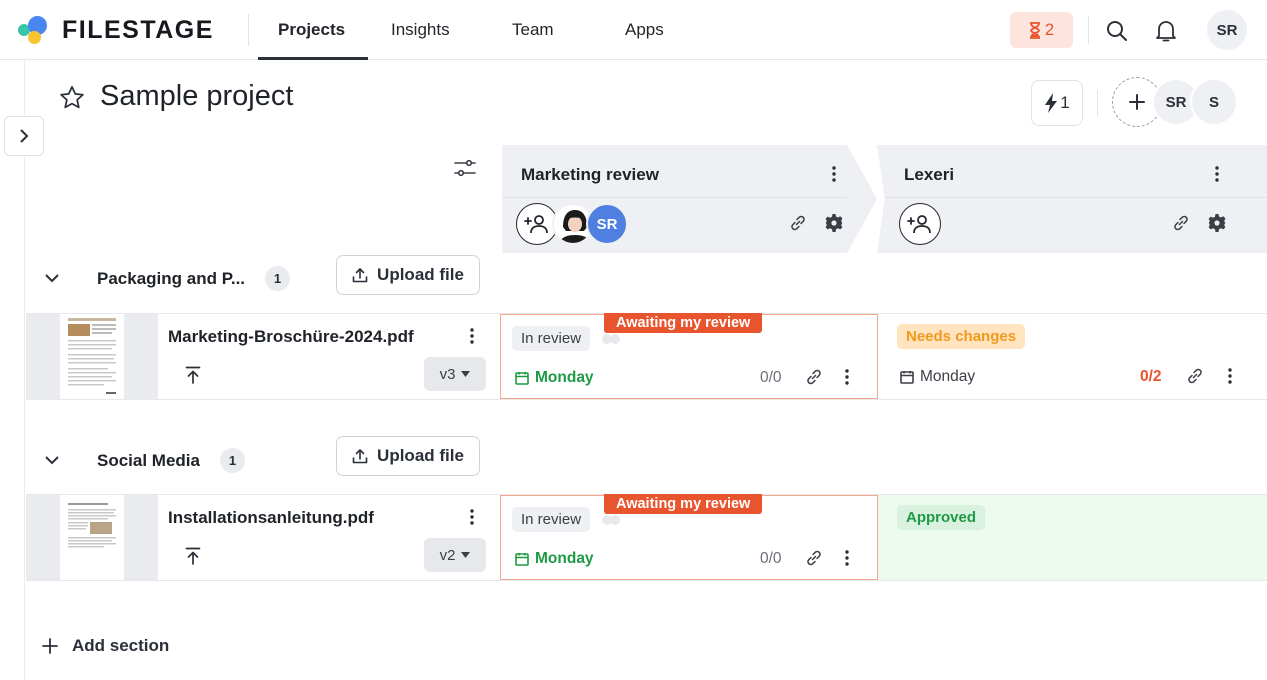 Image resolution: width=1267 pixels, height=680 pixels. Describe the element at coordinates (466, 374) in the screenshot. I see `caret-down-icon` at that location.